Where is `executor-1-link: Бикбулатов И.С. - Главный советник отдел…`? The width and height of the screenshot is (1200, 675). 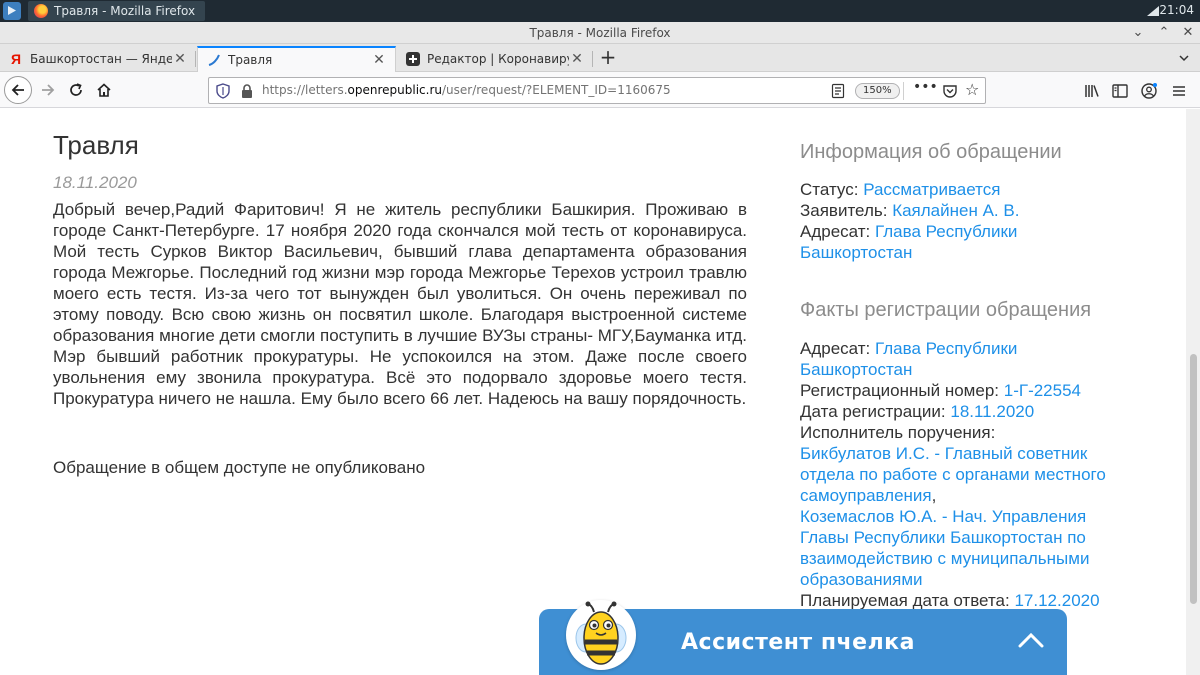
executor-1-link: Бикбулатов И.С. - Главный советник отдел… is located at coordinates (953, 474).